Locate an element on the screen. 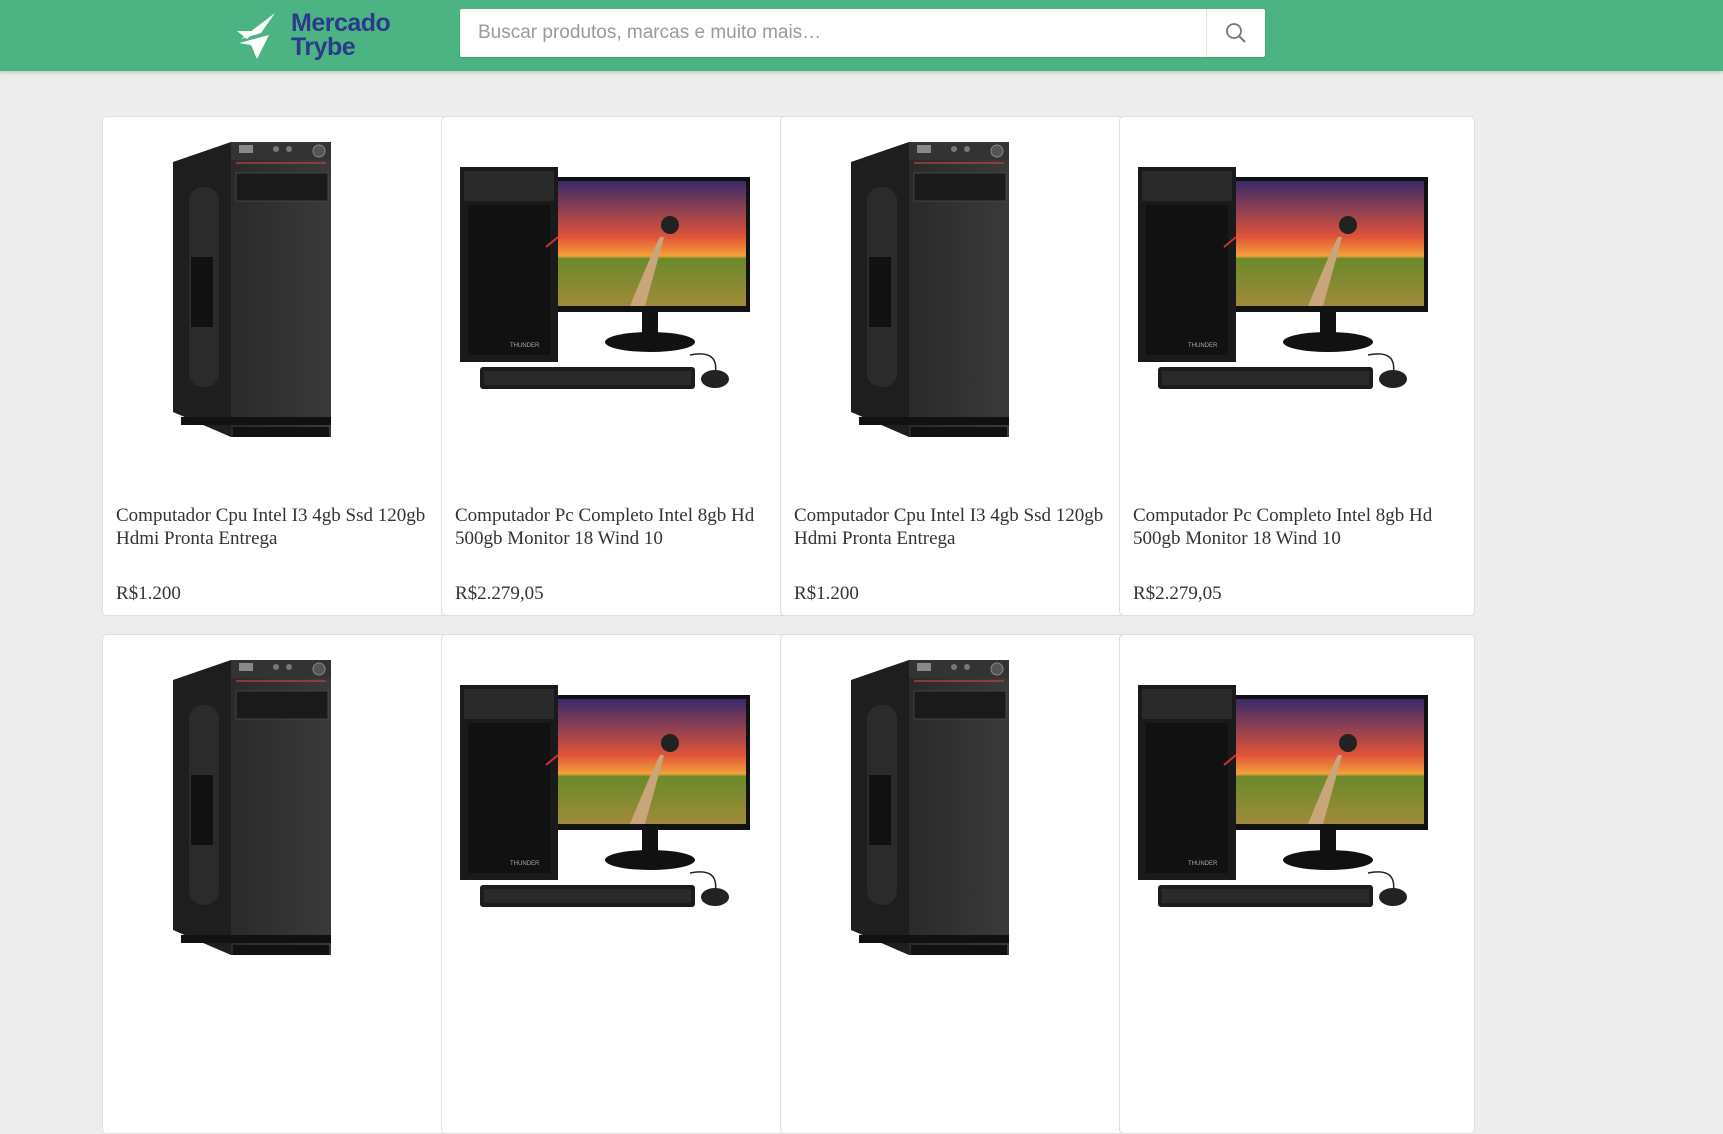 This screenshot has height=1134, width=1723. brand-line-2: Trybe is located at coordinates (323, 47).